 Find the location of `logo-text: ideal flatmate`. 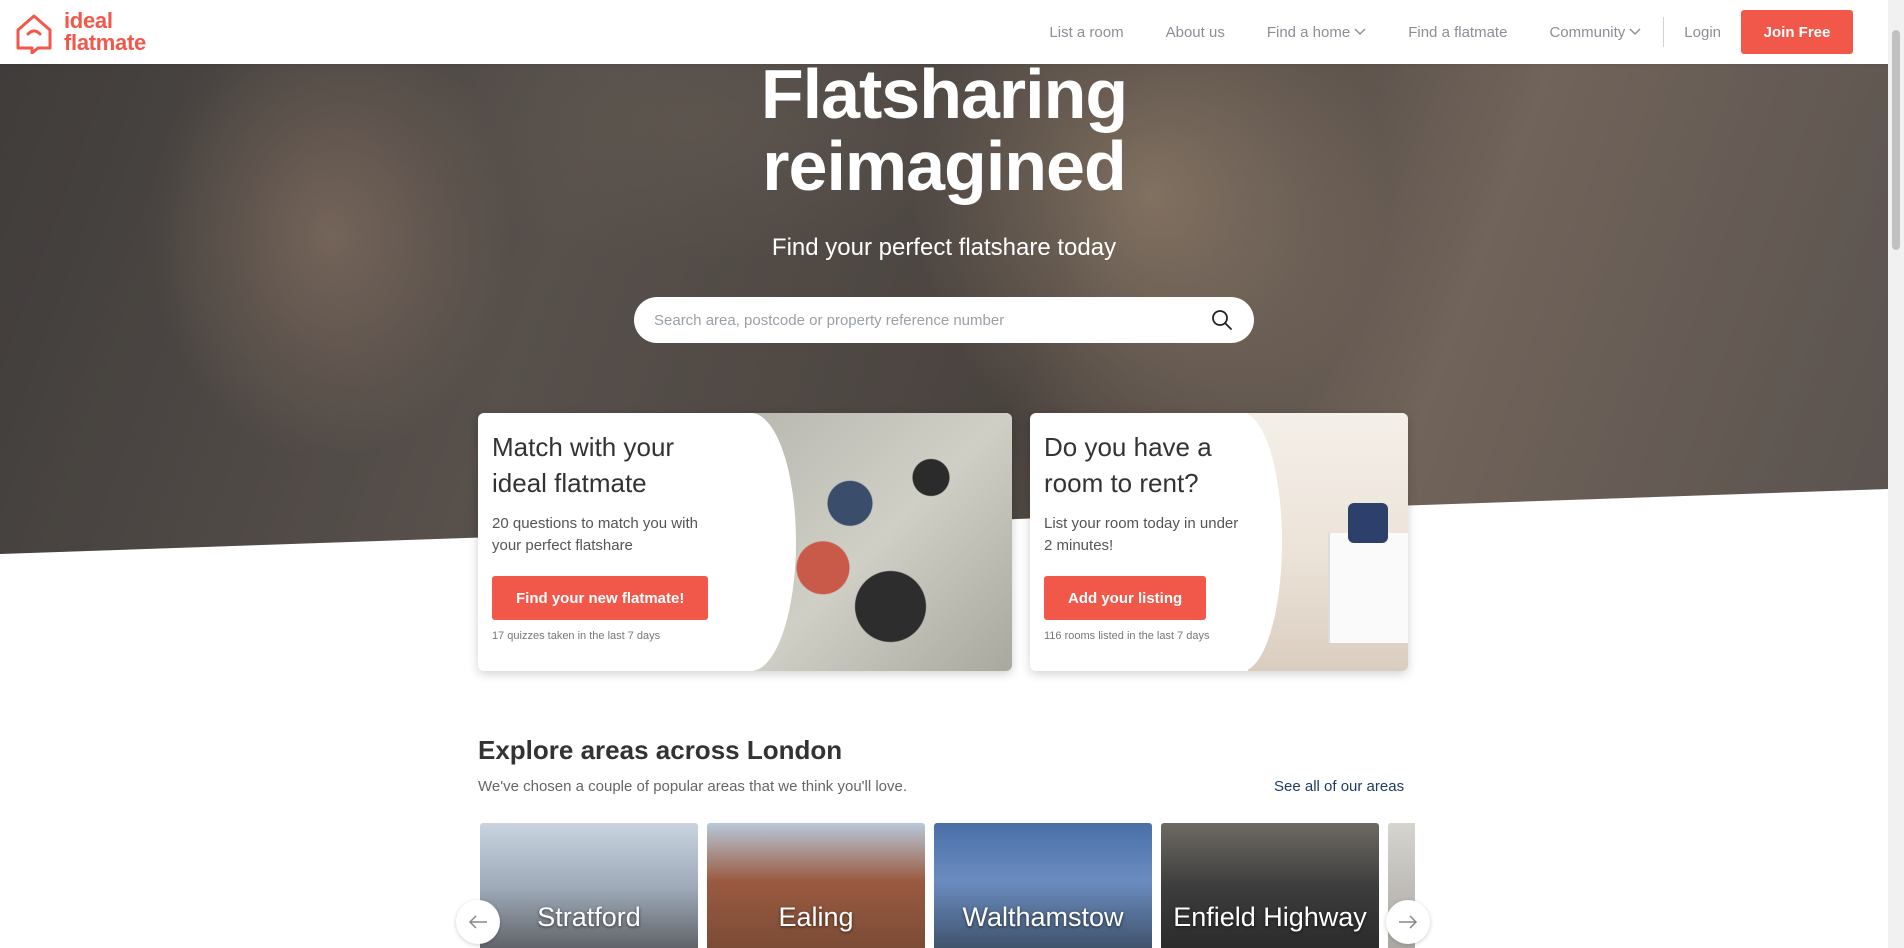

logo-text: ideal flatmate is located at coordinates (105, 32).